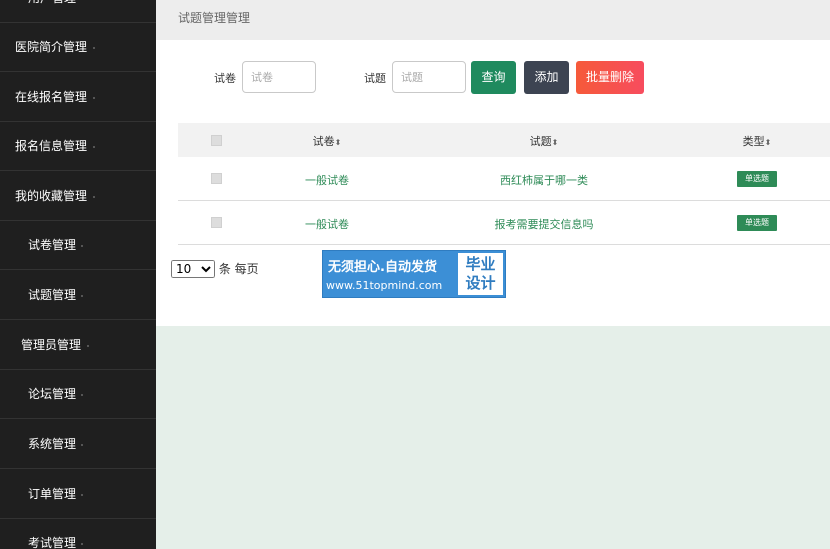 The image size is (830, 549). Describe the element at coordinates (52, 295) in the screenshot. I see `sidebar-item-label: 试题管理` at that location.